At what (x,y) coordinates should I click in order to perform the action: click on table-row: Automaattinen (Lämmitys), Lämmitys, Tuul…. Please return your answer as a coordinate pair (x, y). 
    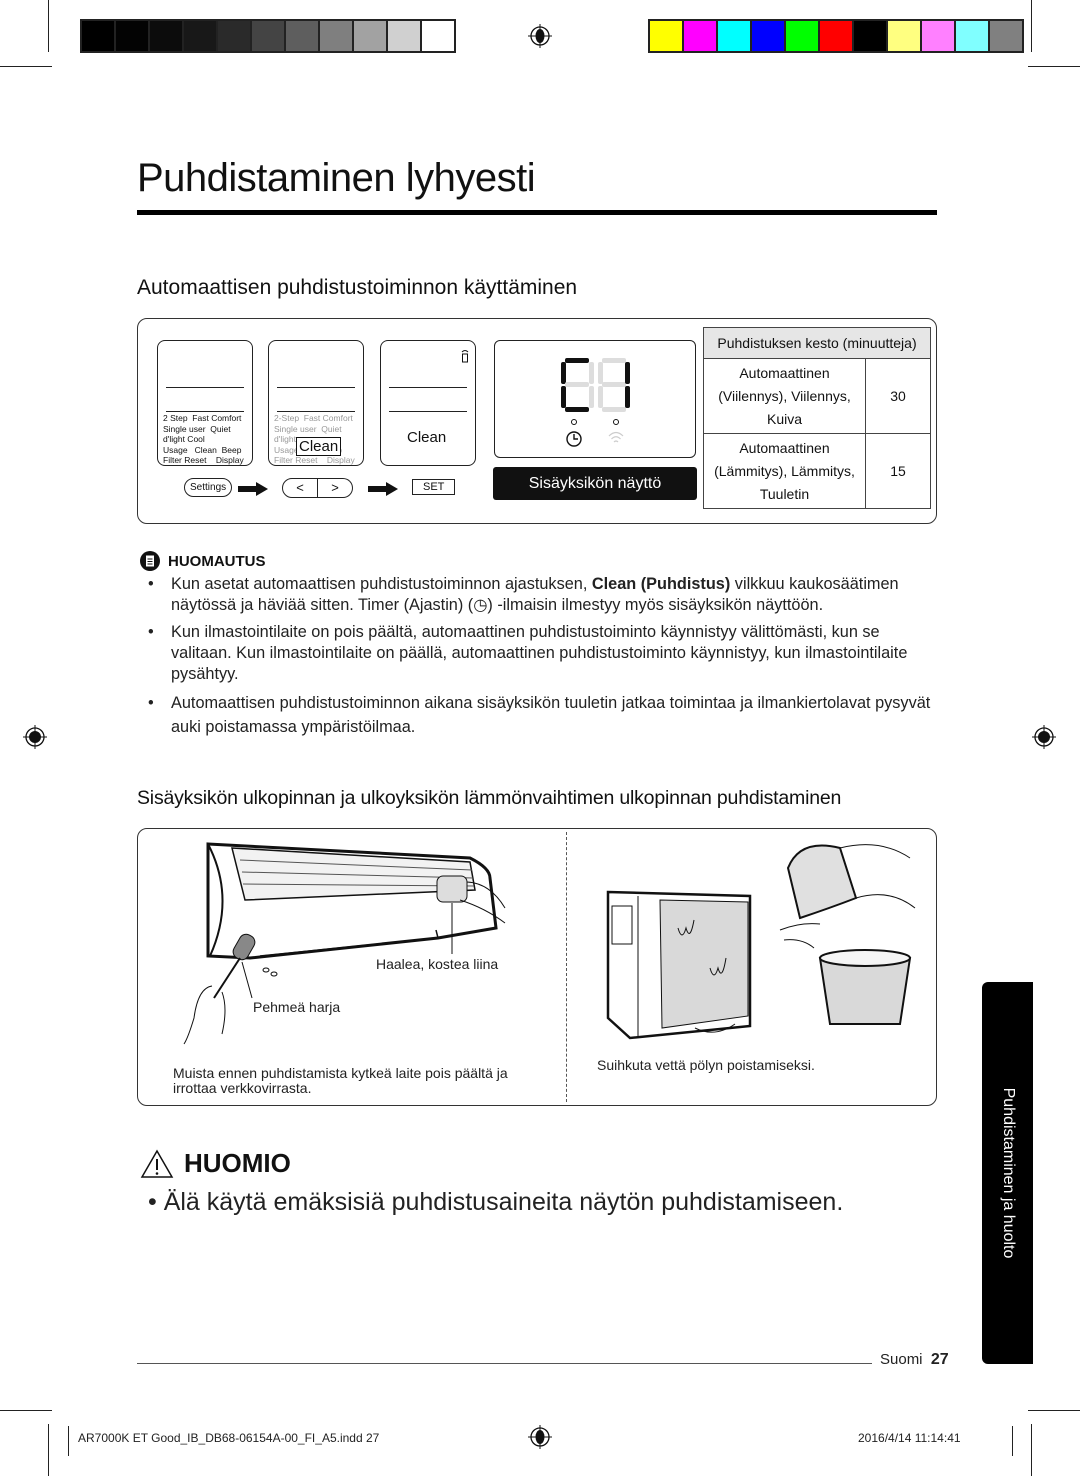
    Looking at the image, I should click on (817, 471).